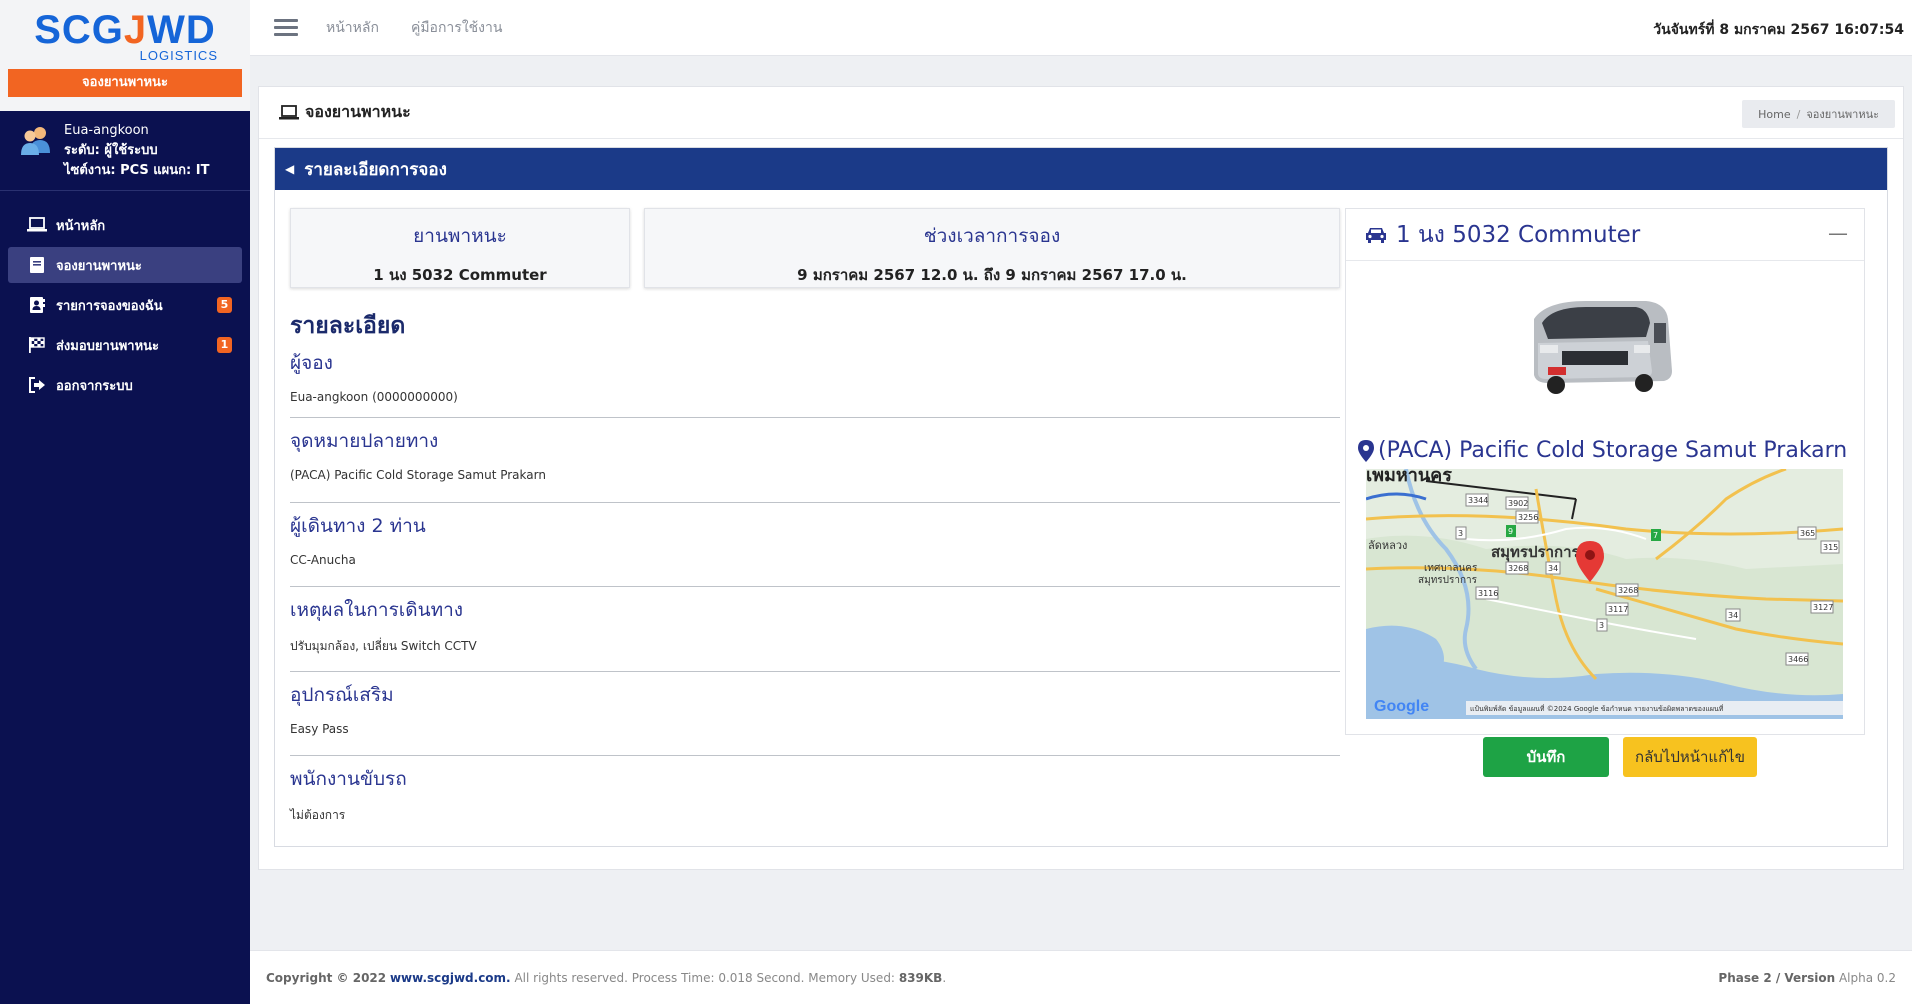  I want to click on collapse-icon: —, so click(1838, 233).